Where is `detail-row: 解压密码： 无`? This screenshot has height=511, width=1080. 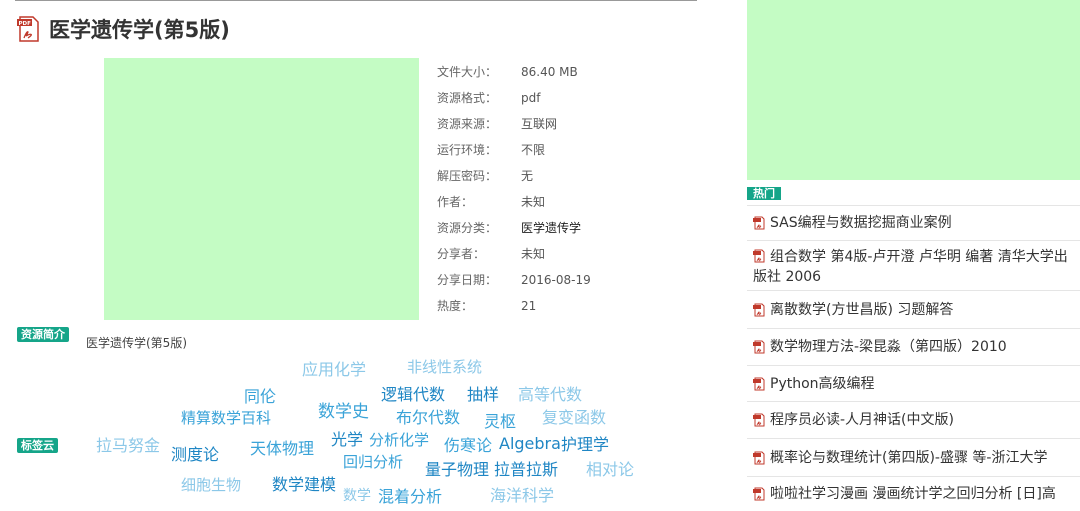 detail-row: 解压密码： 无 is located at coordinates (514, 176).